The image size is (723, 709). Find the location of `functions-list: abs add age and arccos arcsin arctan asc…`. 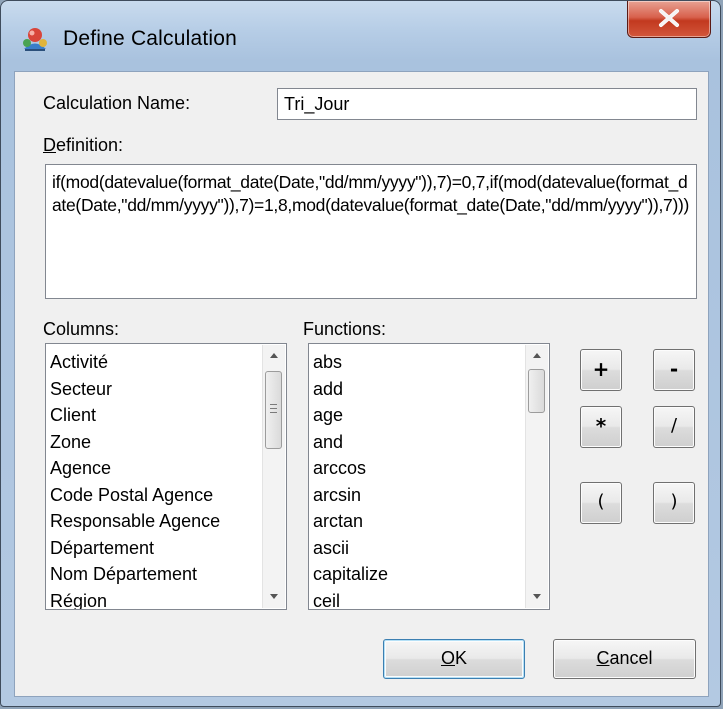

functions-list: abs add age and arccos arcsin arctan asc… is located at coordinates (418, 479).